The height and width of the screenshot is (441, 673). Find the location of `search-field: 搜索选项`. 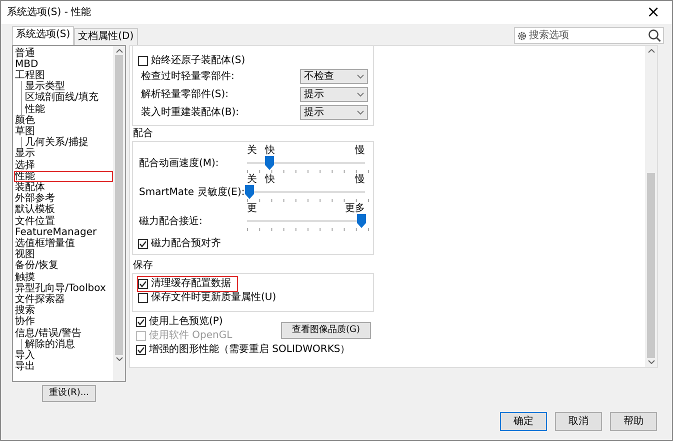

search-field: 搜索选项 is located at coordinates (589, 35).